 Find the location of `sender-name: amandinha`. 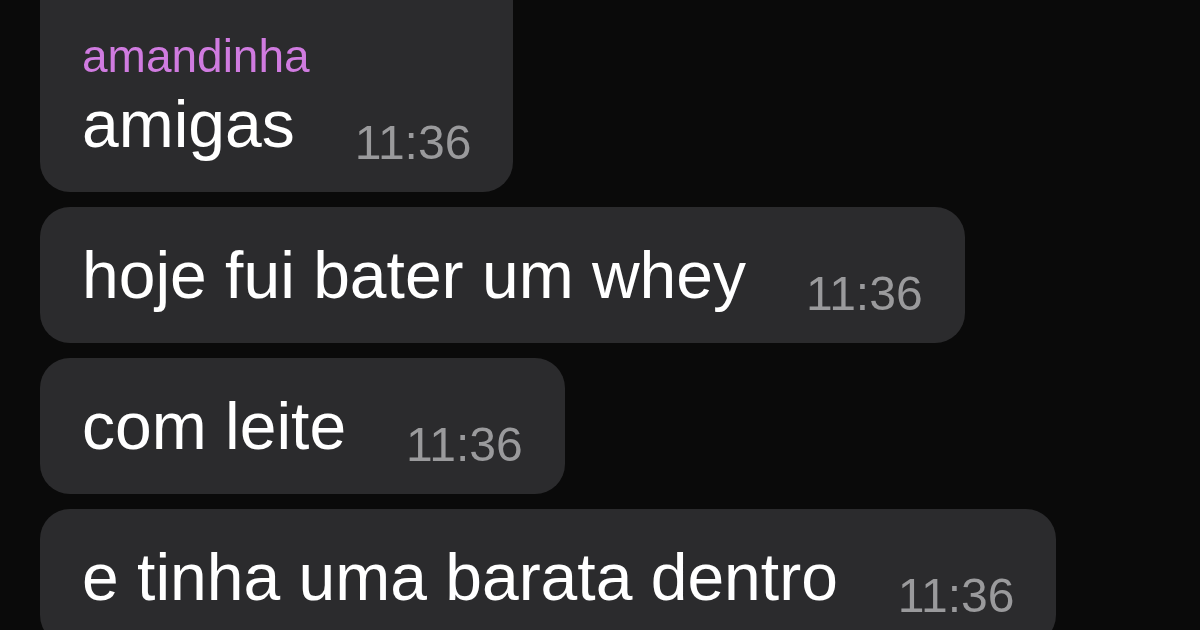

sender-name: amandinha is located at coordinates (196, 56).